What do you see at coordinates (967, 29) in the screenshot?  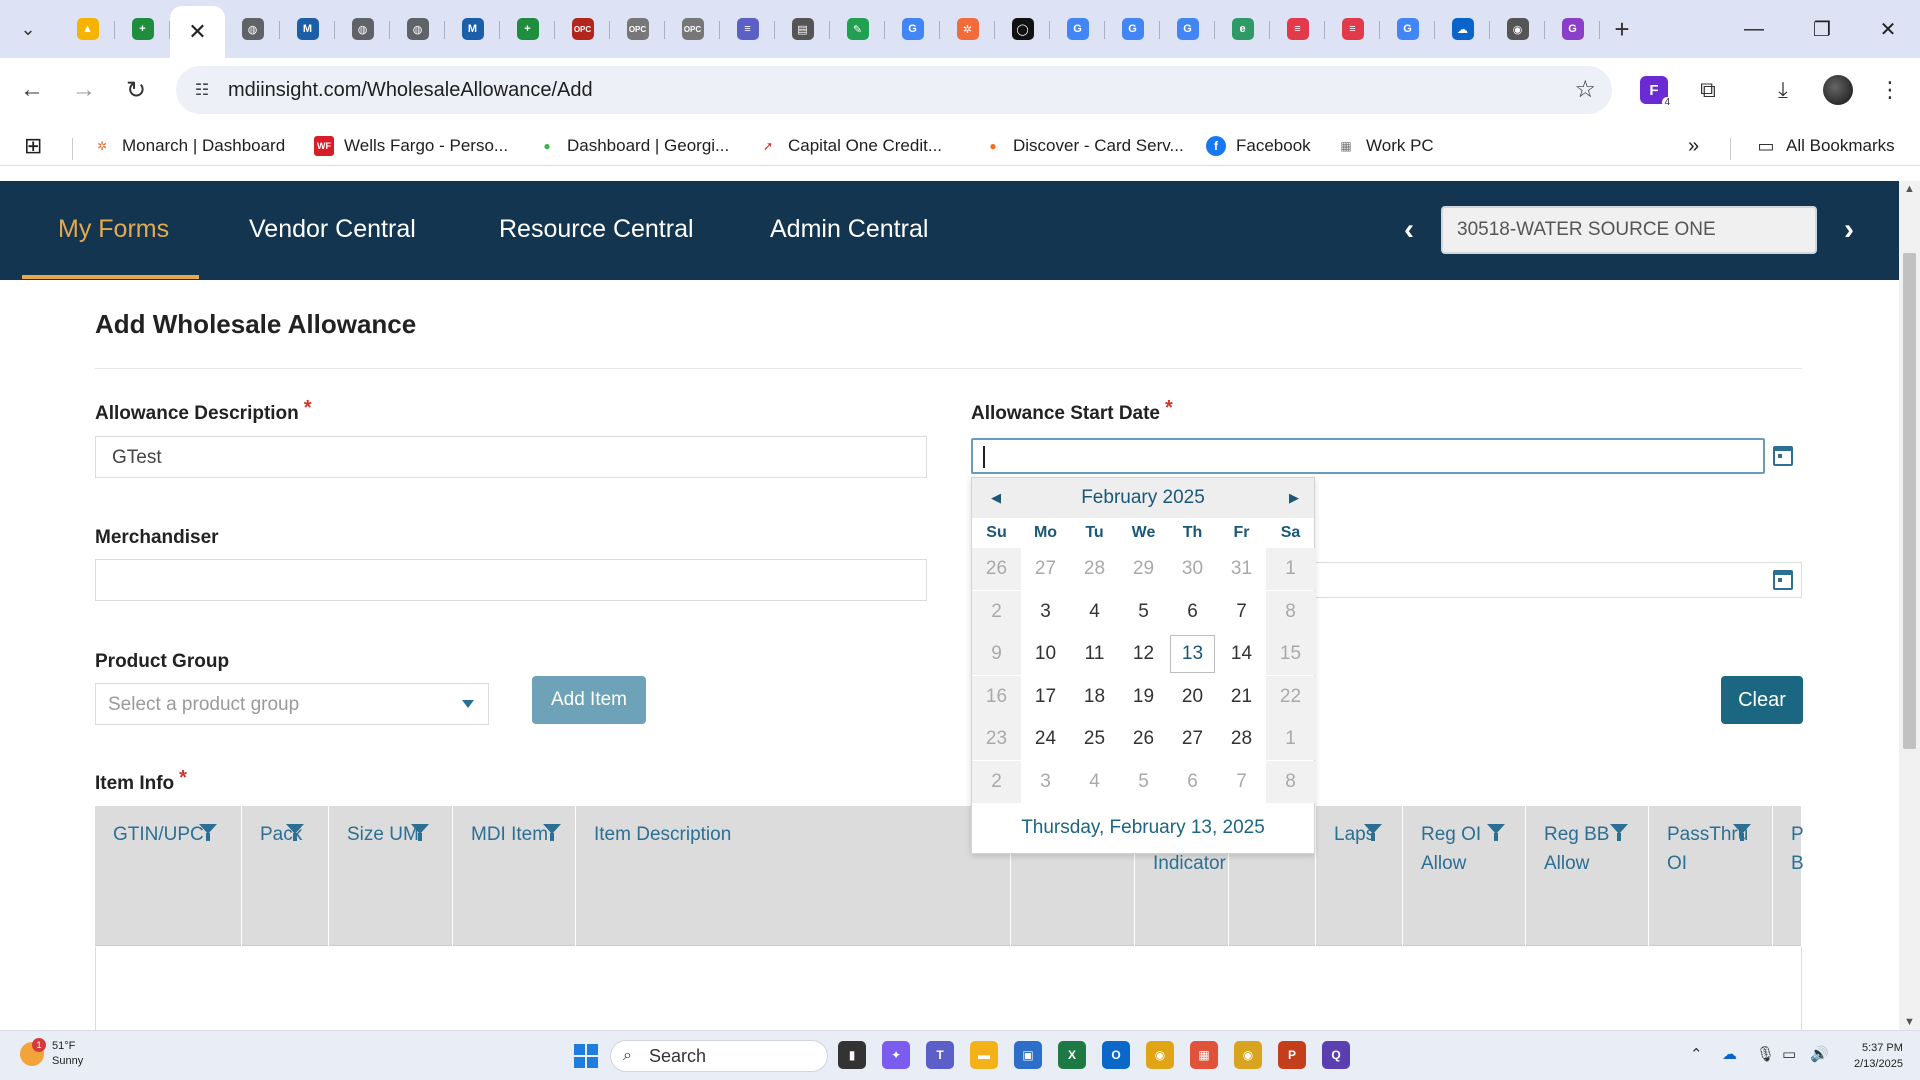 I see `browser-tab: ✲` at bounding box center [967, 29].